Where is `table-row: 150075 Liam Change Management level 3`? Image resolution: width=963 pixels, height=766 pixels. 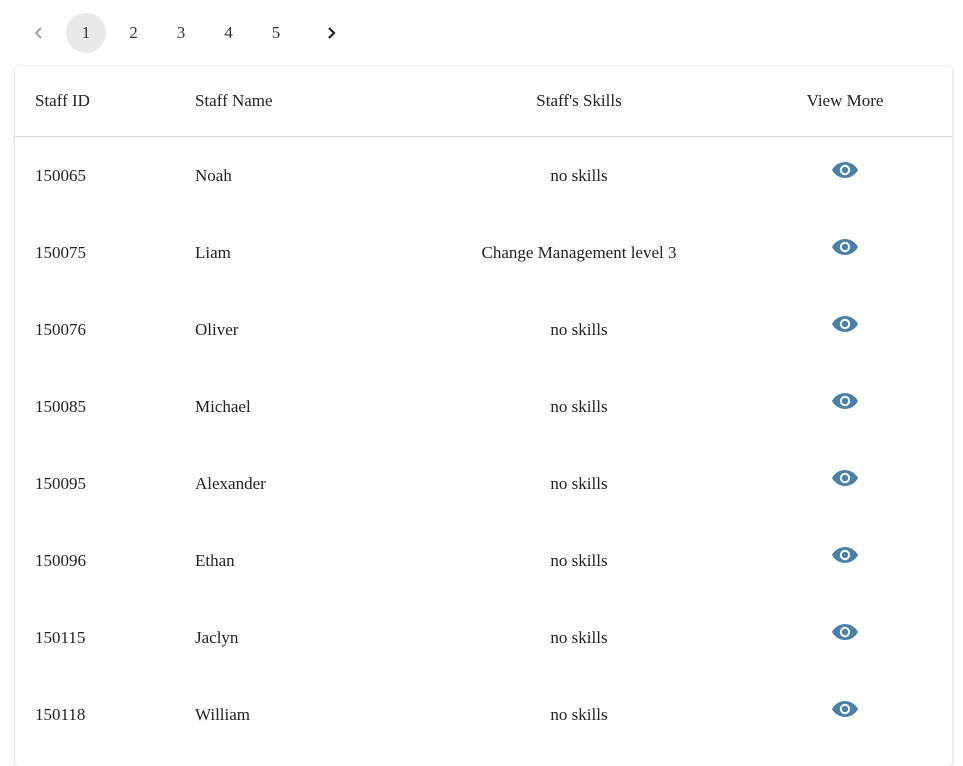
table-row: 150075 Liam Change Management level 3 is located at coordinates (483, 252).